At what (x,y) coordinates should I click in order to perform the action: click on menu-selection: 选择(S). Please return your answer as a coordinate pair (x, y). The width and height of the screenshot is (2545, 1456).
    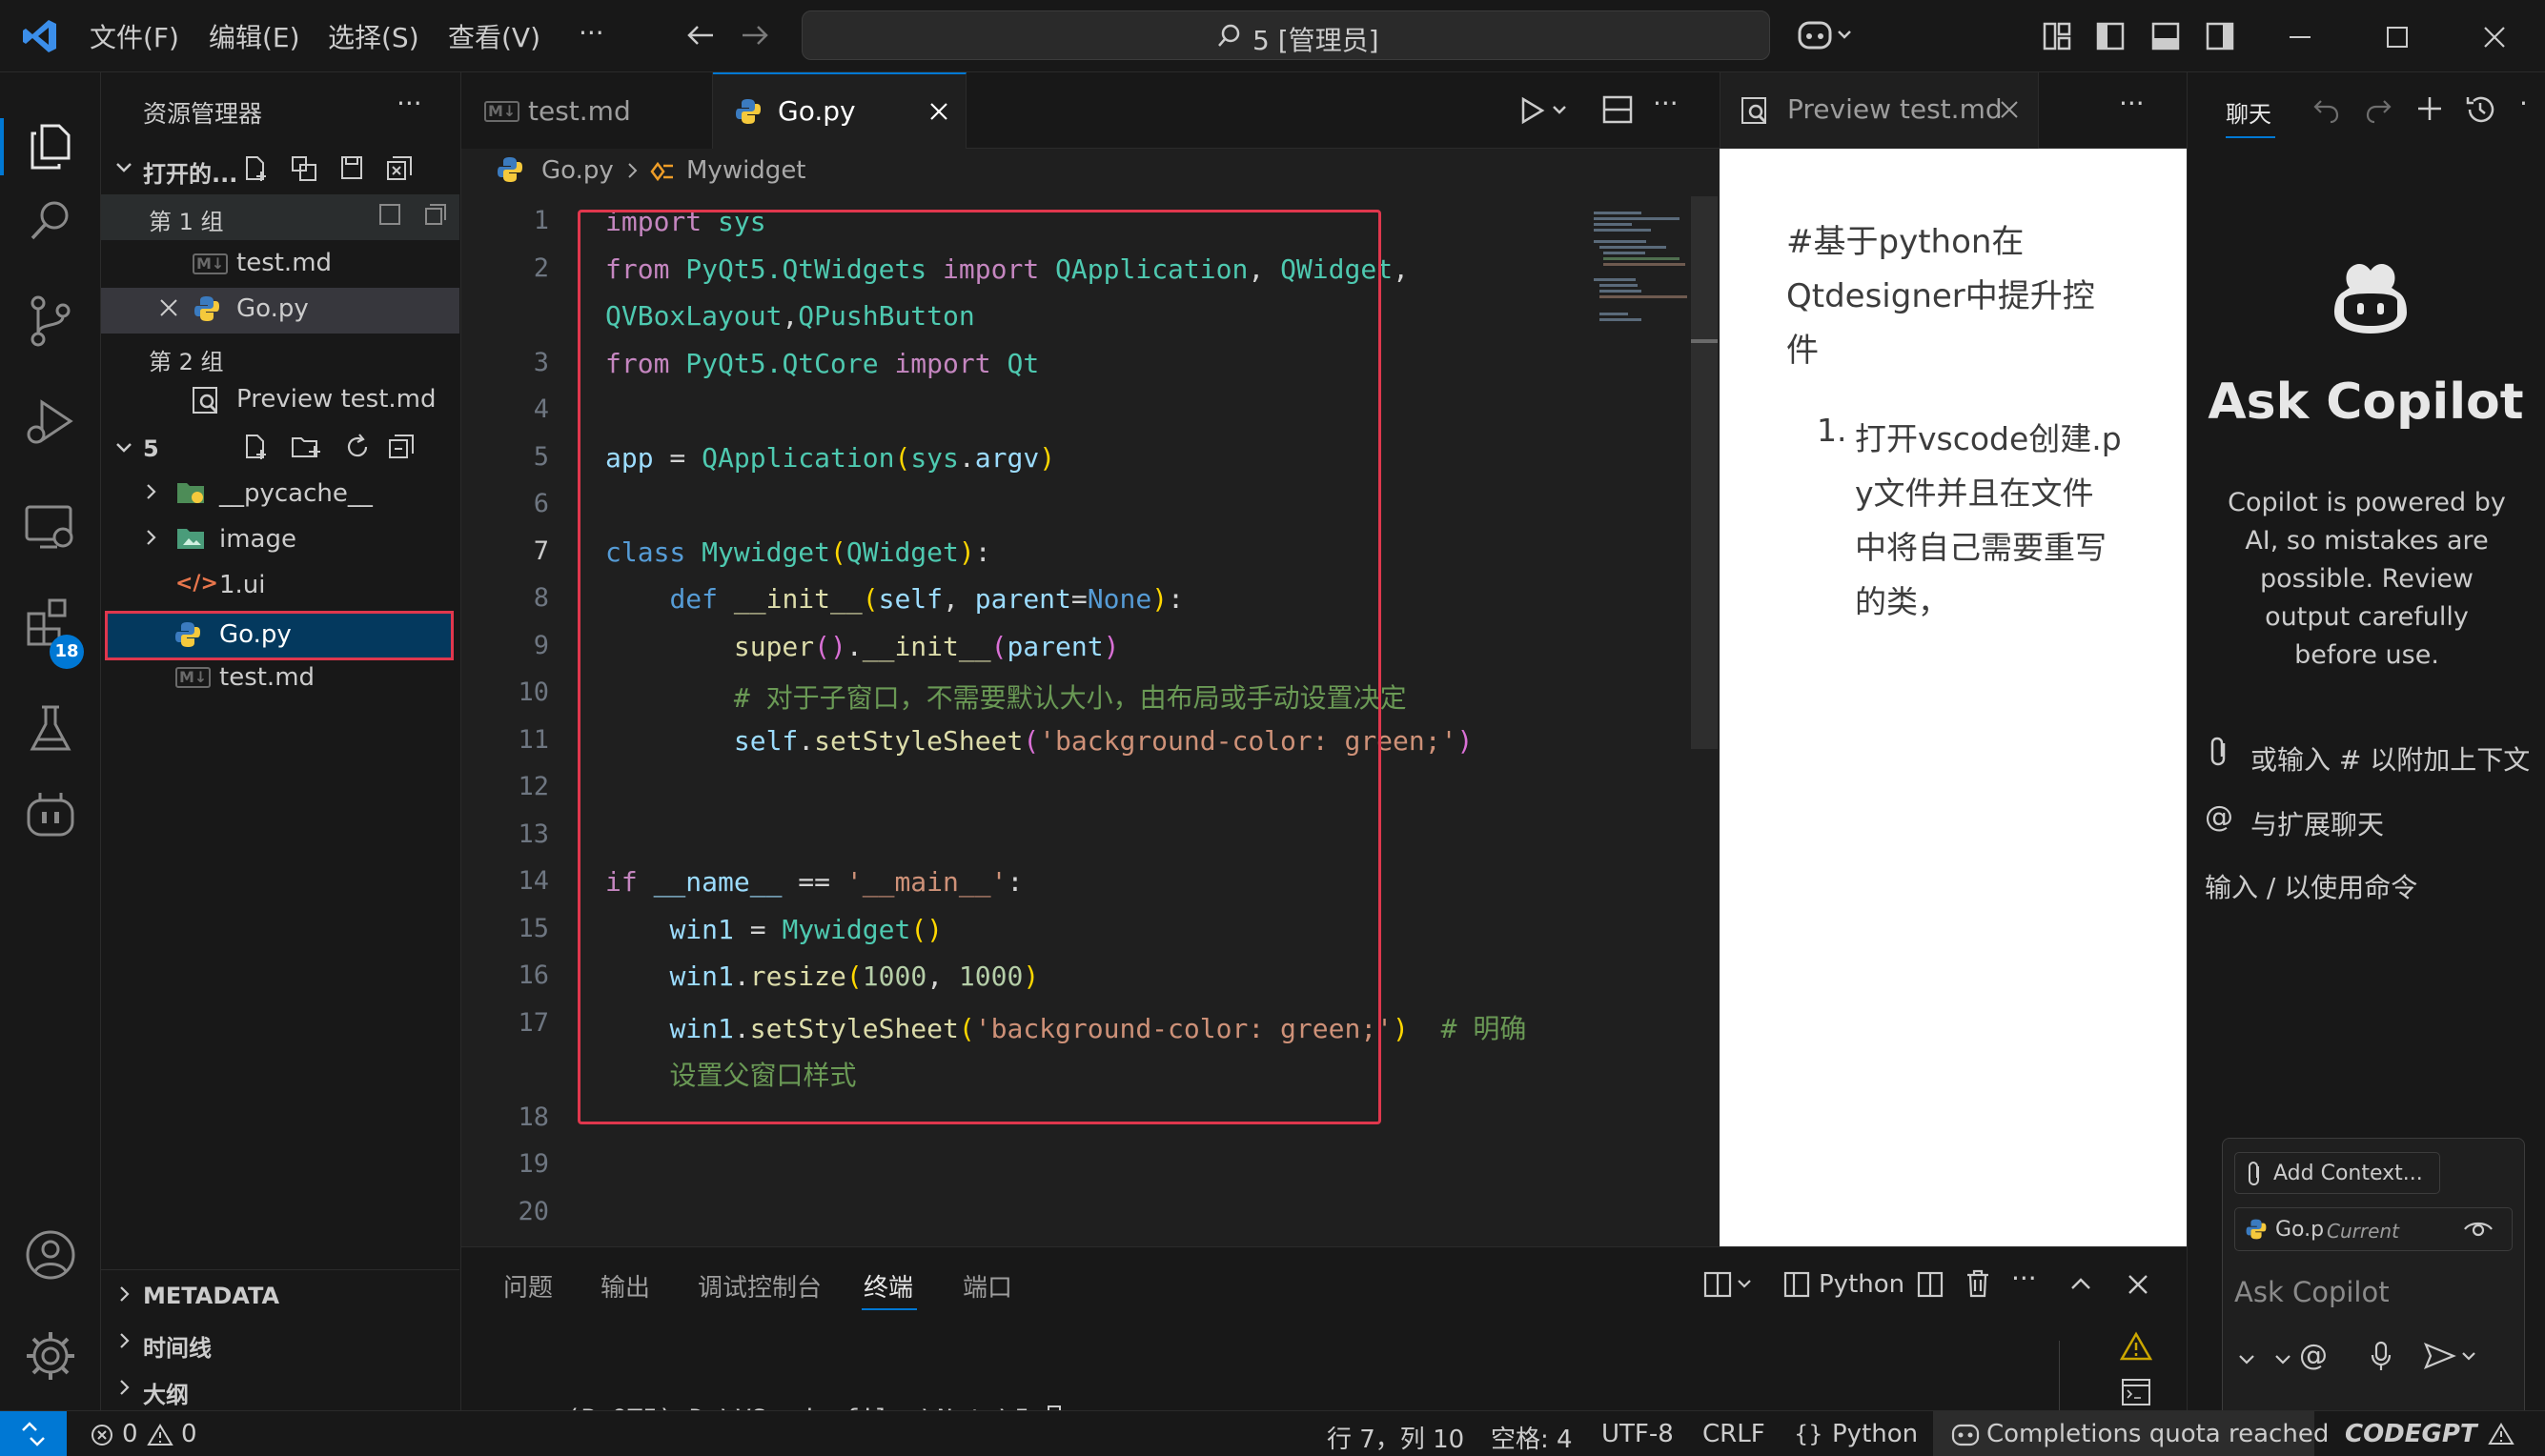
    Looking at the image, I should click on (373, 36).